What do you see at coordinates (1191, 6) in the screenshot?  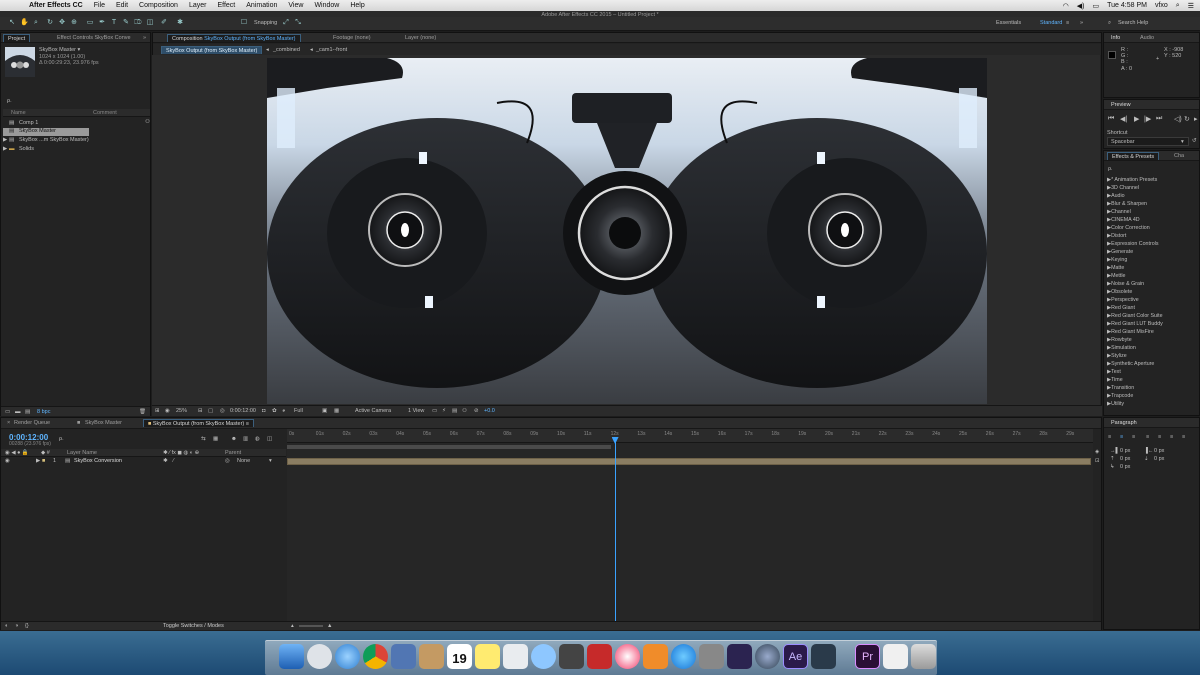 I see `notification-icon: ☰` at bounding box center [1191, 6].